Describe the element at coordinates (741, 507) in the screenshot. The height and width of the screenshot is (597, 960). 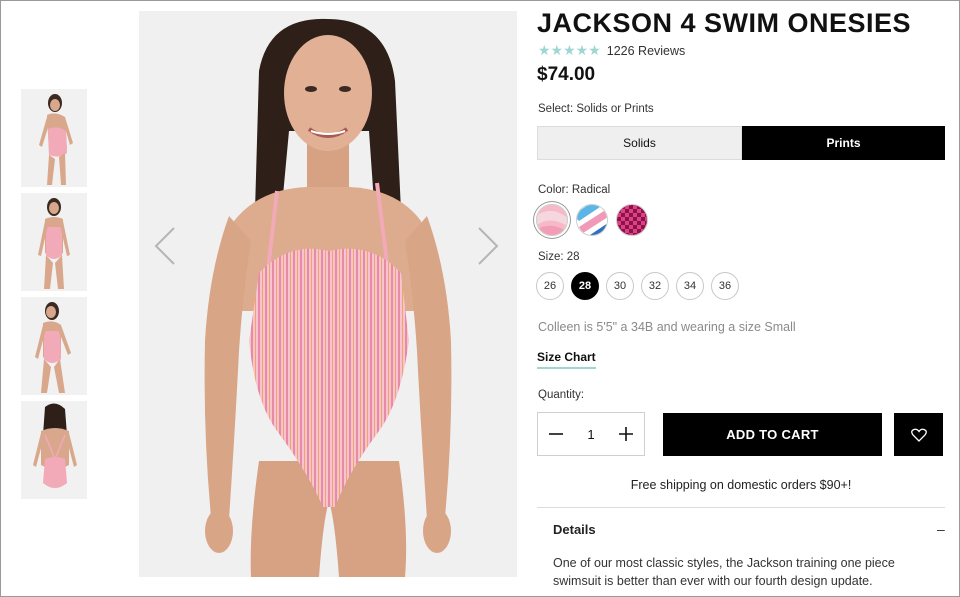
I see `divider` at that location.